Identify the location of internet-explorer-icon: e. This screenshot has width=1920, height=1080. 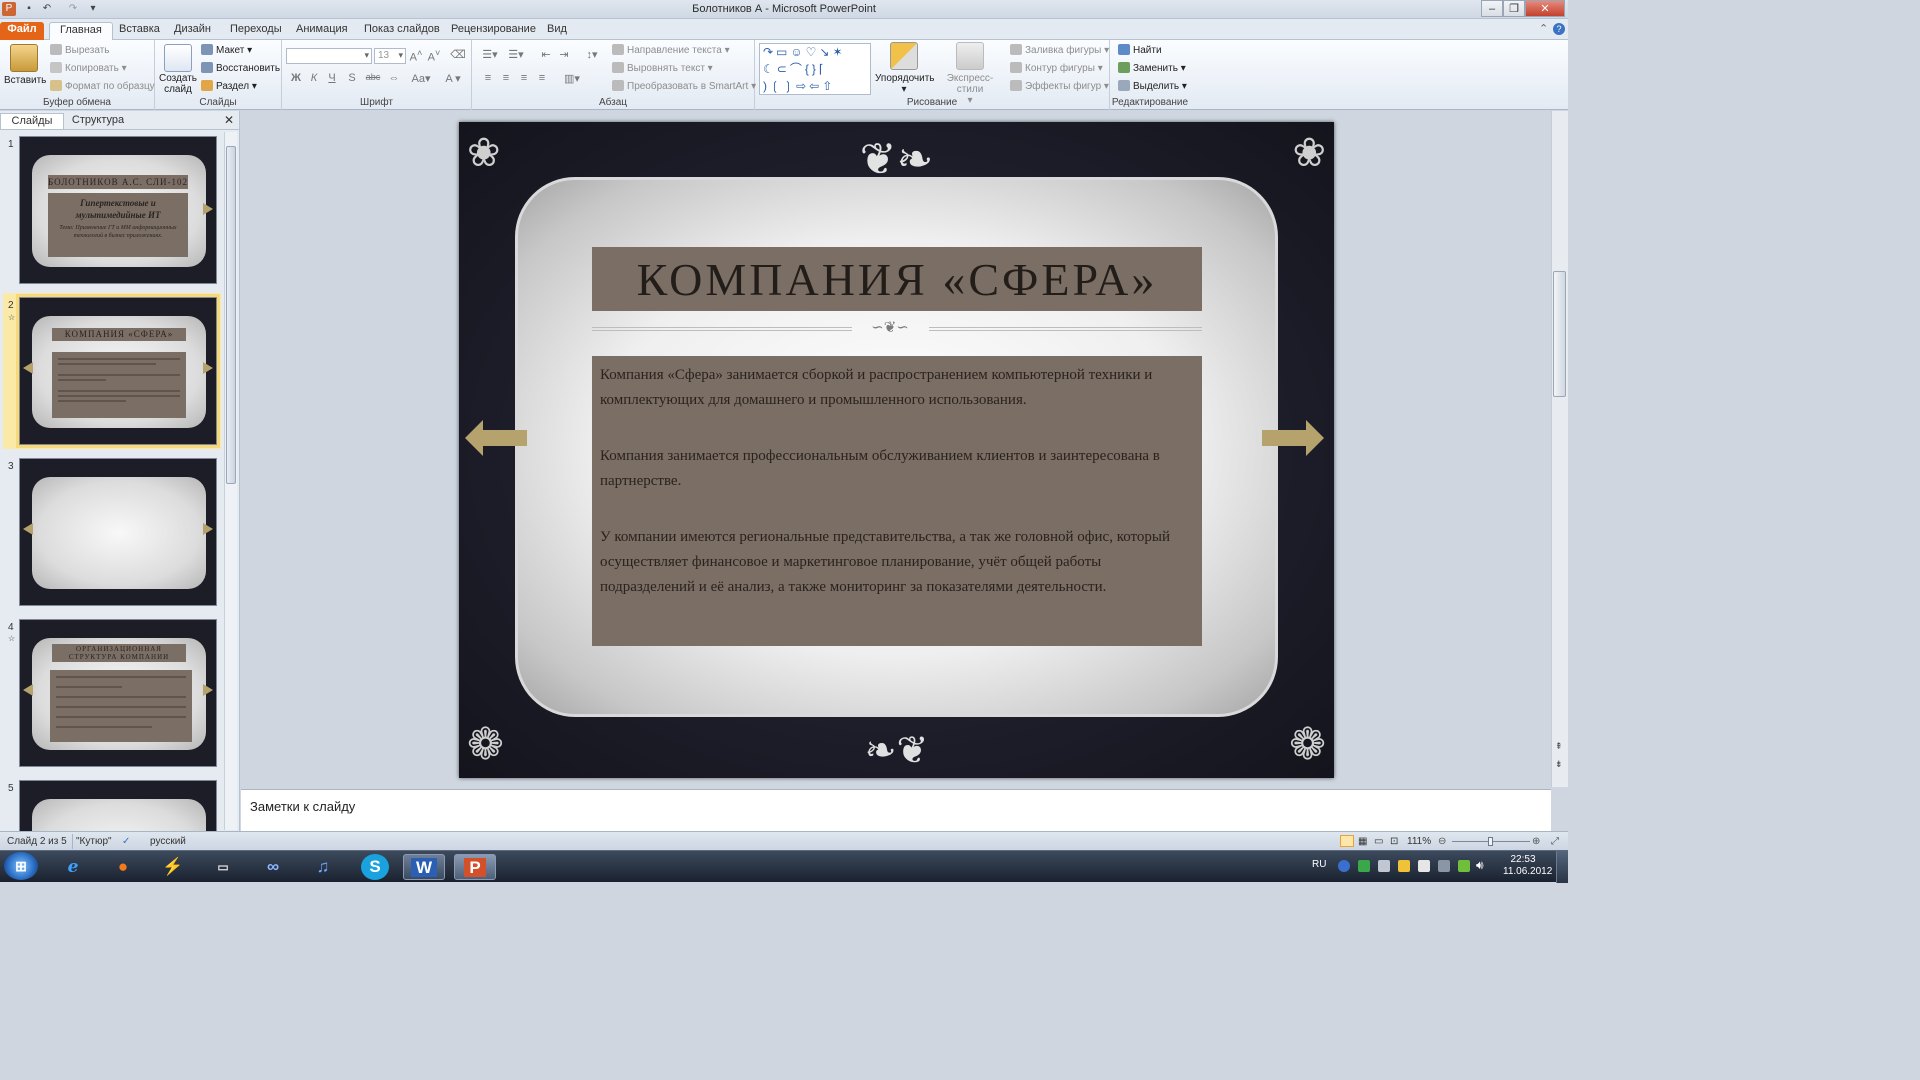
(73, 867).